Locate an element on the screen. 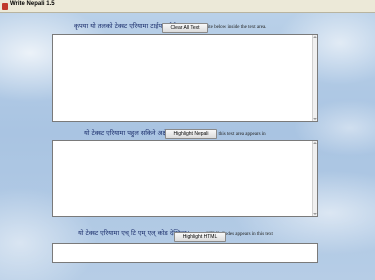  section2-english-label-line1: In this text area appears in is located at coordinates (239, 134).